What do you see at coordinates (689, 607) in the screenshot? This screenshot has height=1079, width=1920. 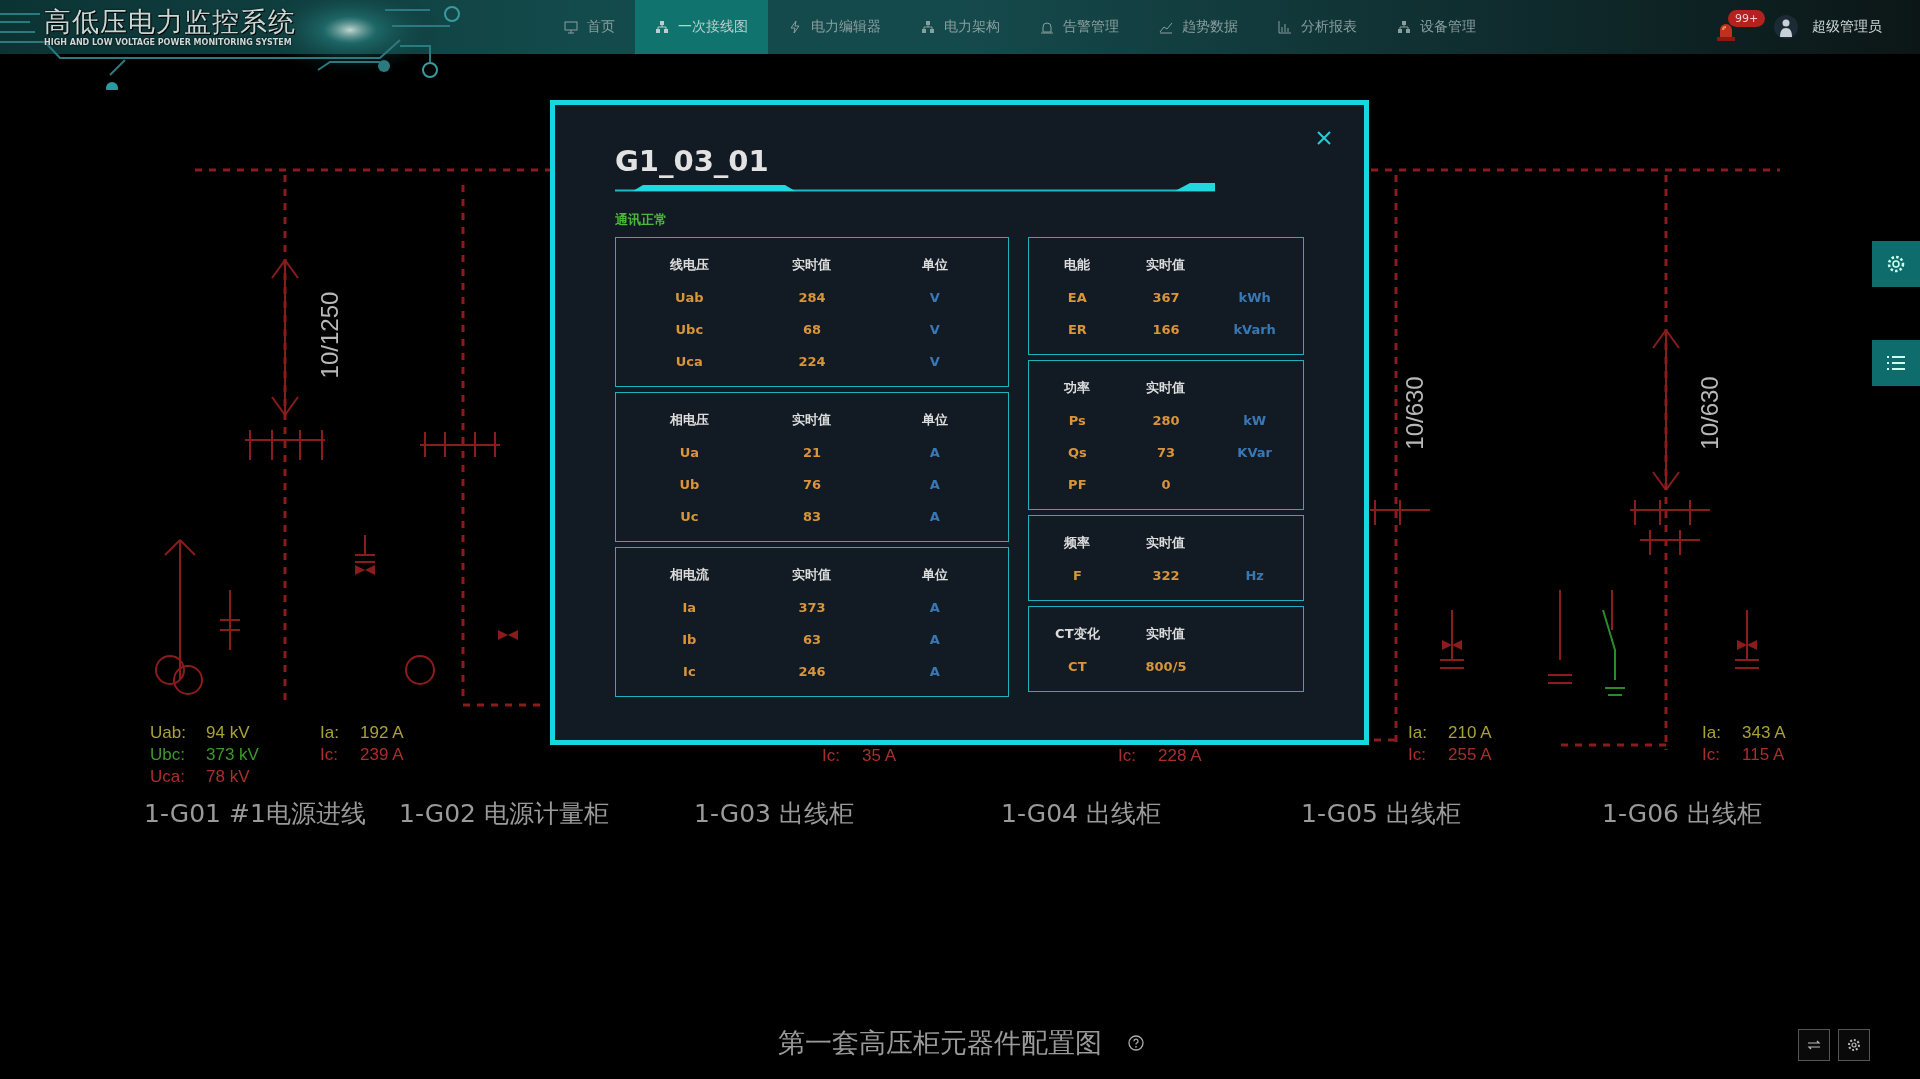 I see `table-cell: Ia` at bounding box center [689, 607].